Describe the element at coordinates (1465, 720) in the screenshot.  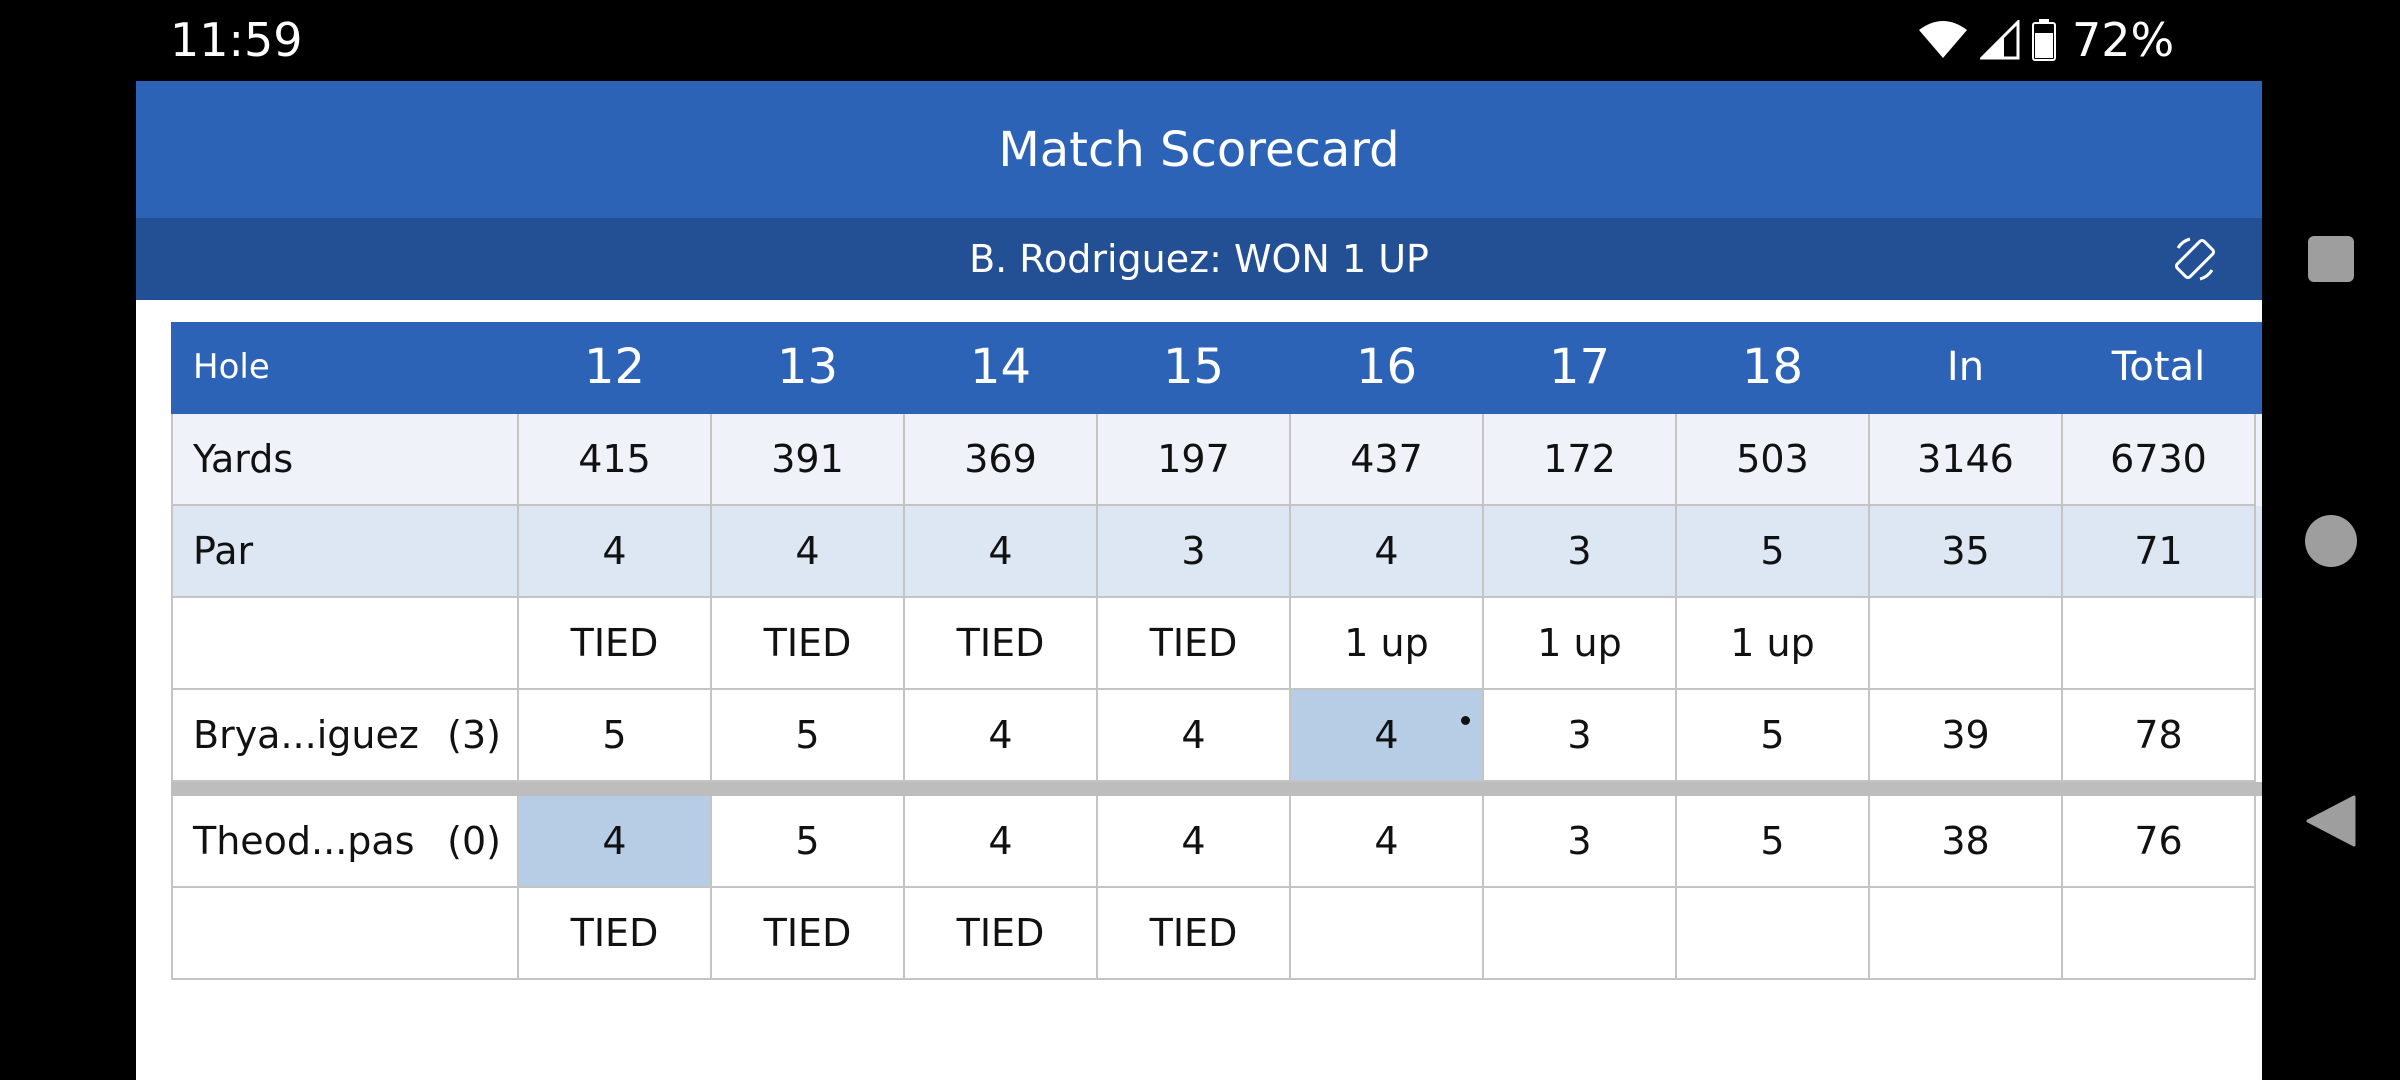
I see `handicap-stroke-dot` at that location.